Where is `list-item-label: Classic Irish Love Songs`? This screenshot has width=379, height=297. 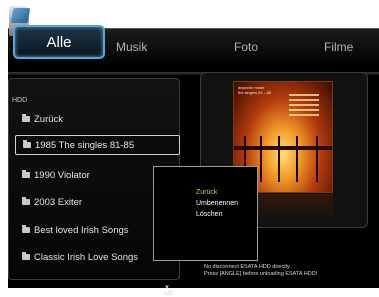
list-item-label: Classic Irish Love Songs is located at coordinates (86, 257).